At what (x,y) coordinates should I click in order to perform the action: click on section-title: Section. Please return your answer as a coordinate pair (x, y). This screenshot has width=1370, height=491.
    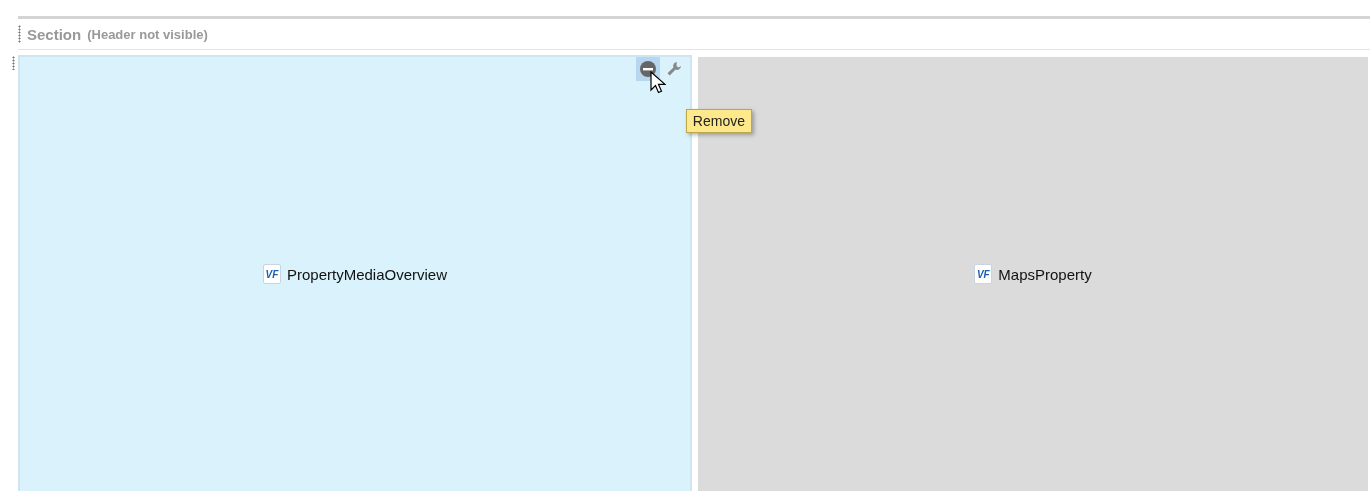
    Looking at the image, I should click on (54, 34).